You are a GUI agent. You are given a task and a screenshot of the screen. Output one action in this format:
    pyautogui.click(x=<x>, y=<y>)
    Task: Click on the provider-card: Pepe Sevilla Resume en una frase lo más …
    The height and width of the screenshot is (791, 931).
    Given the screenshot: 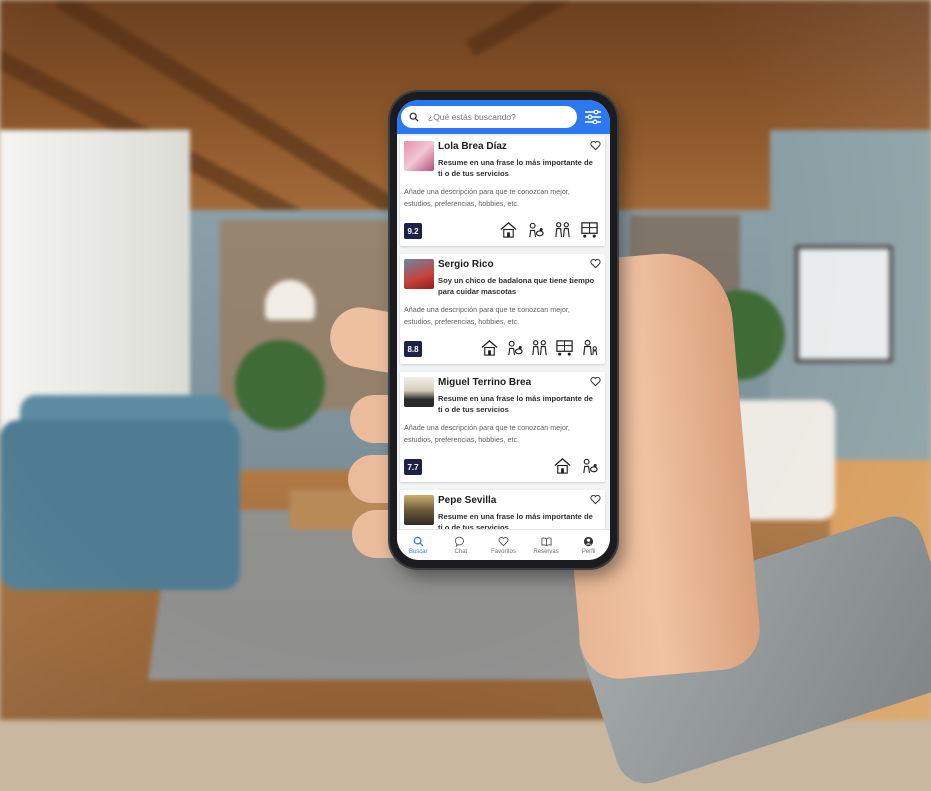 What is the action you would take?
    pyautogui.click(x=502, y=510)
    